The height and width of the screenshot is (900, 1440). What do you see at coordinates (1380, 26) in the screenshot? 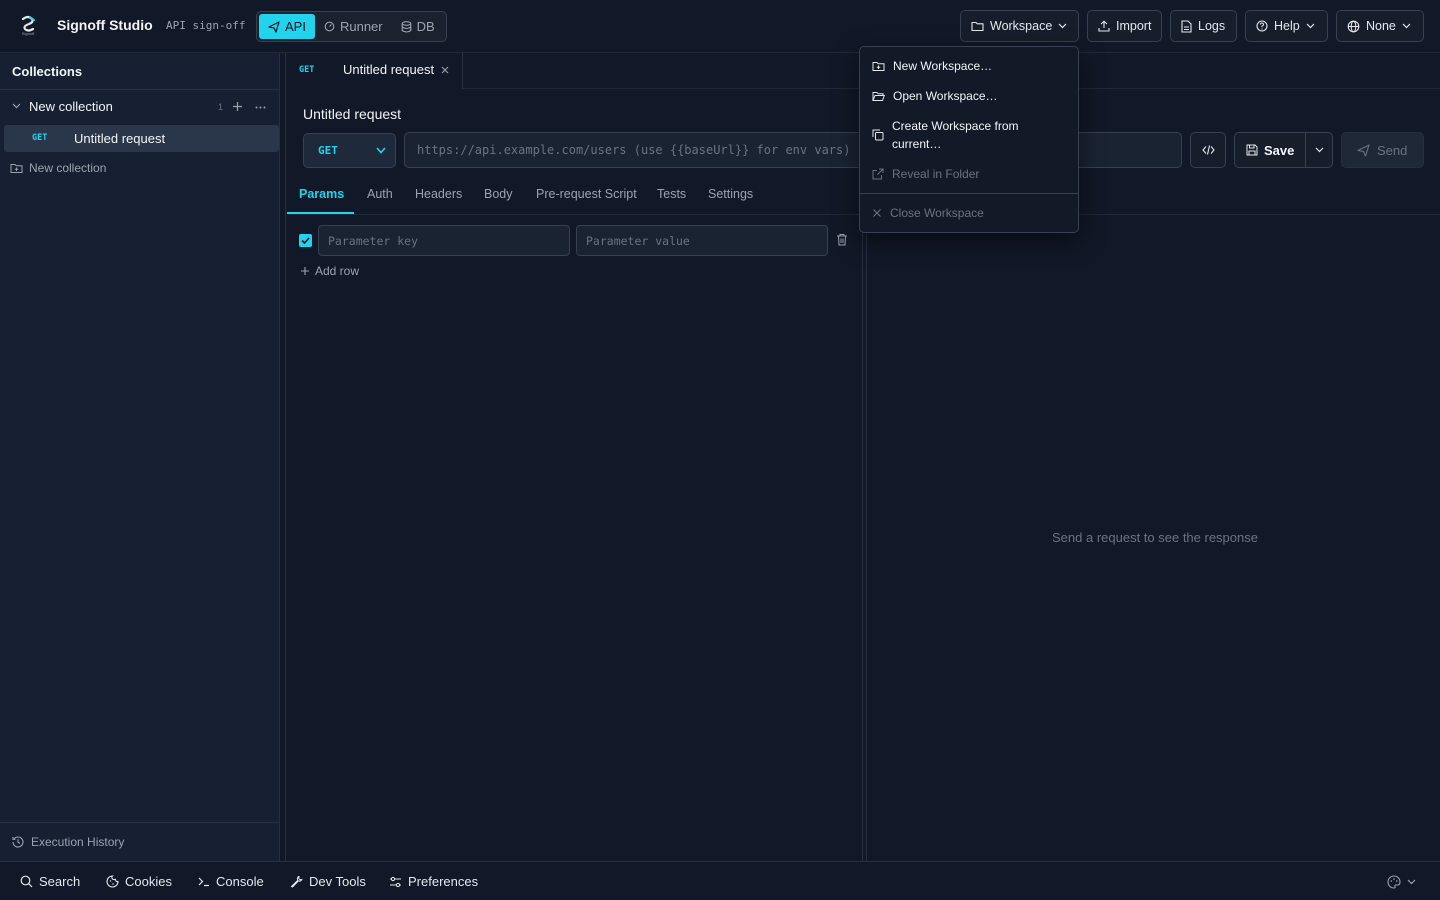
I see `environment-select: None` at bounding box center [1380, 26].